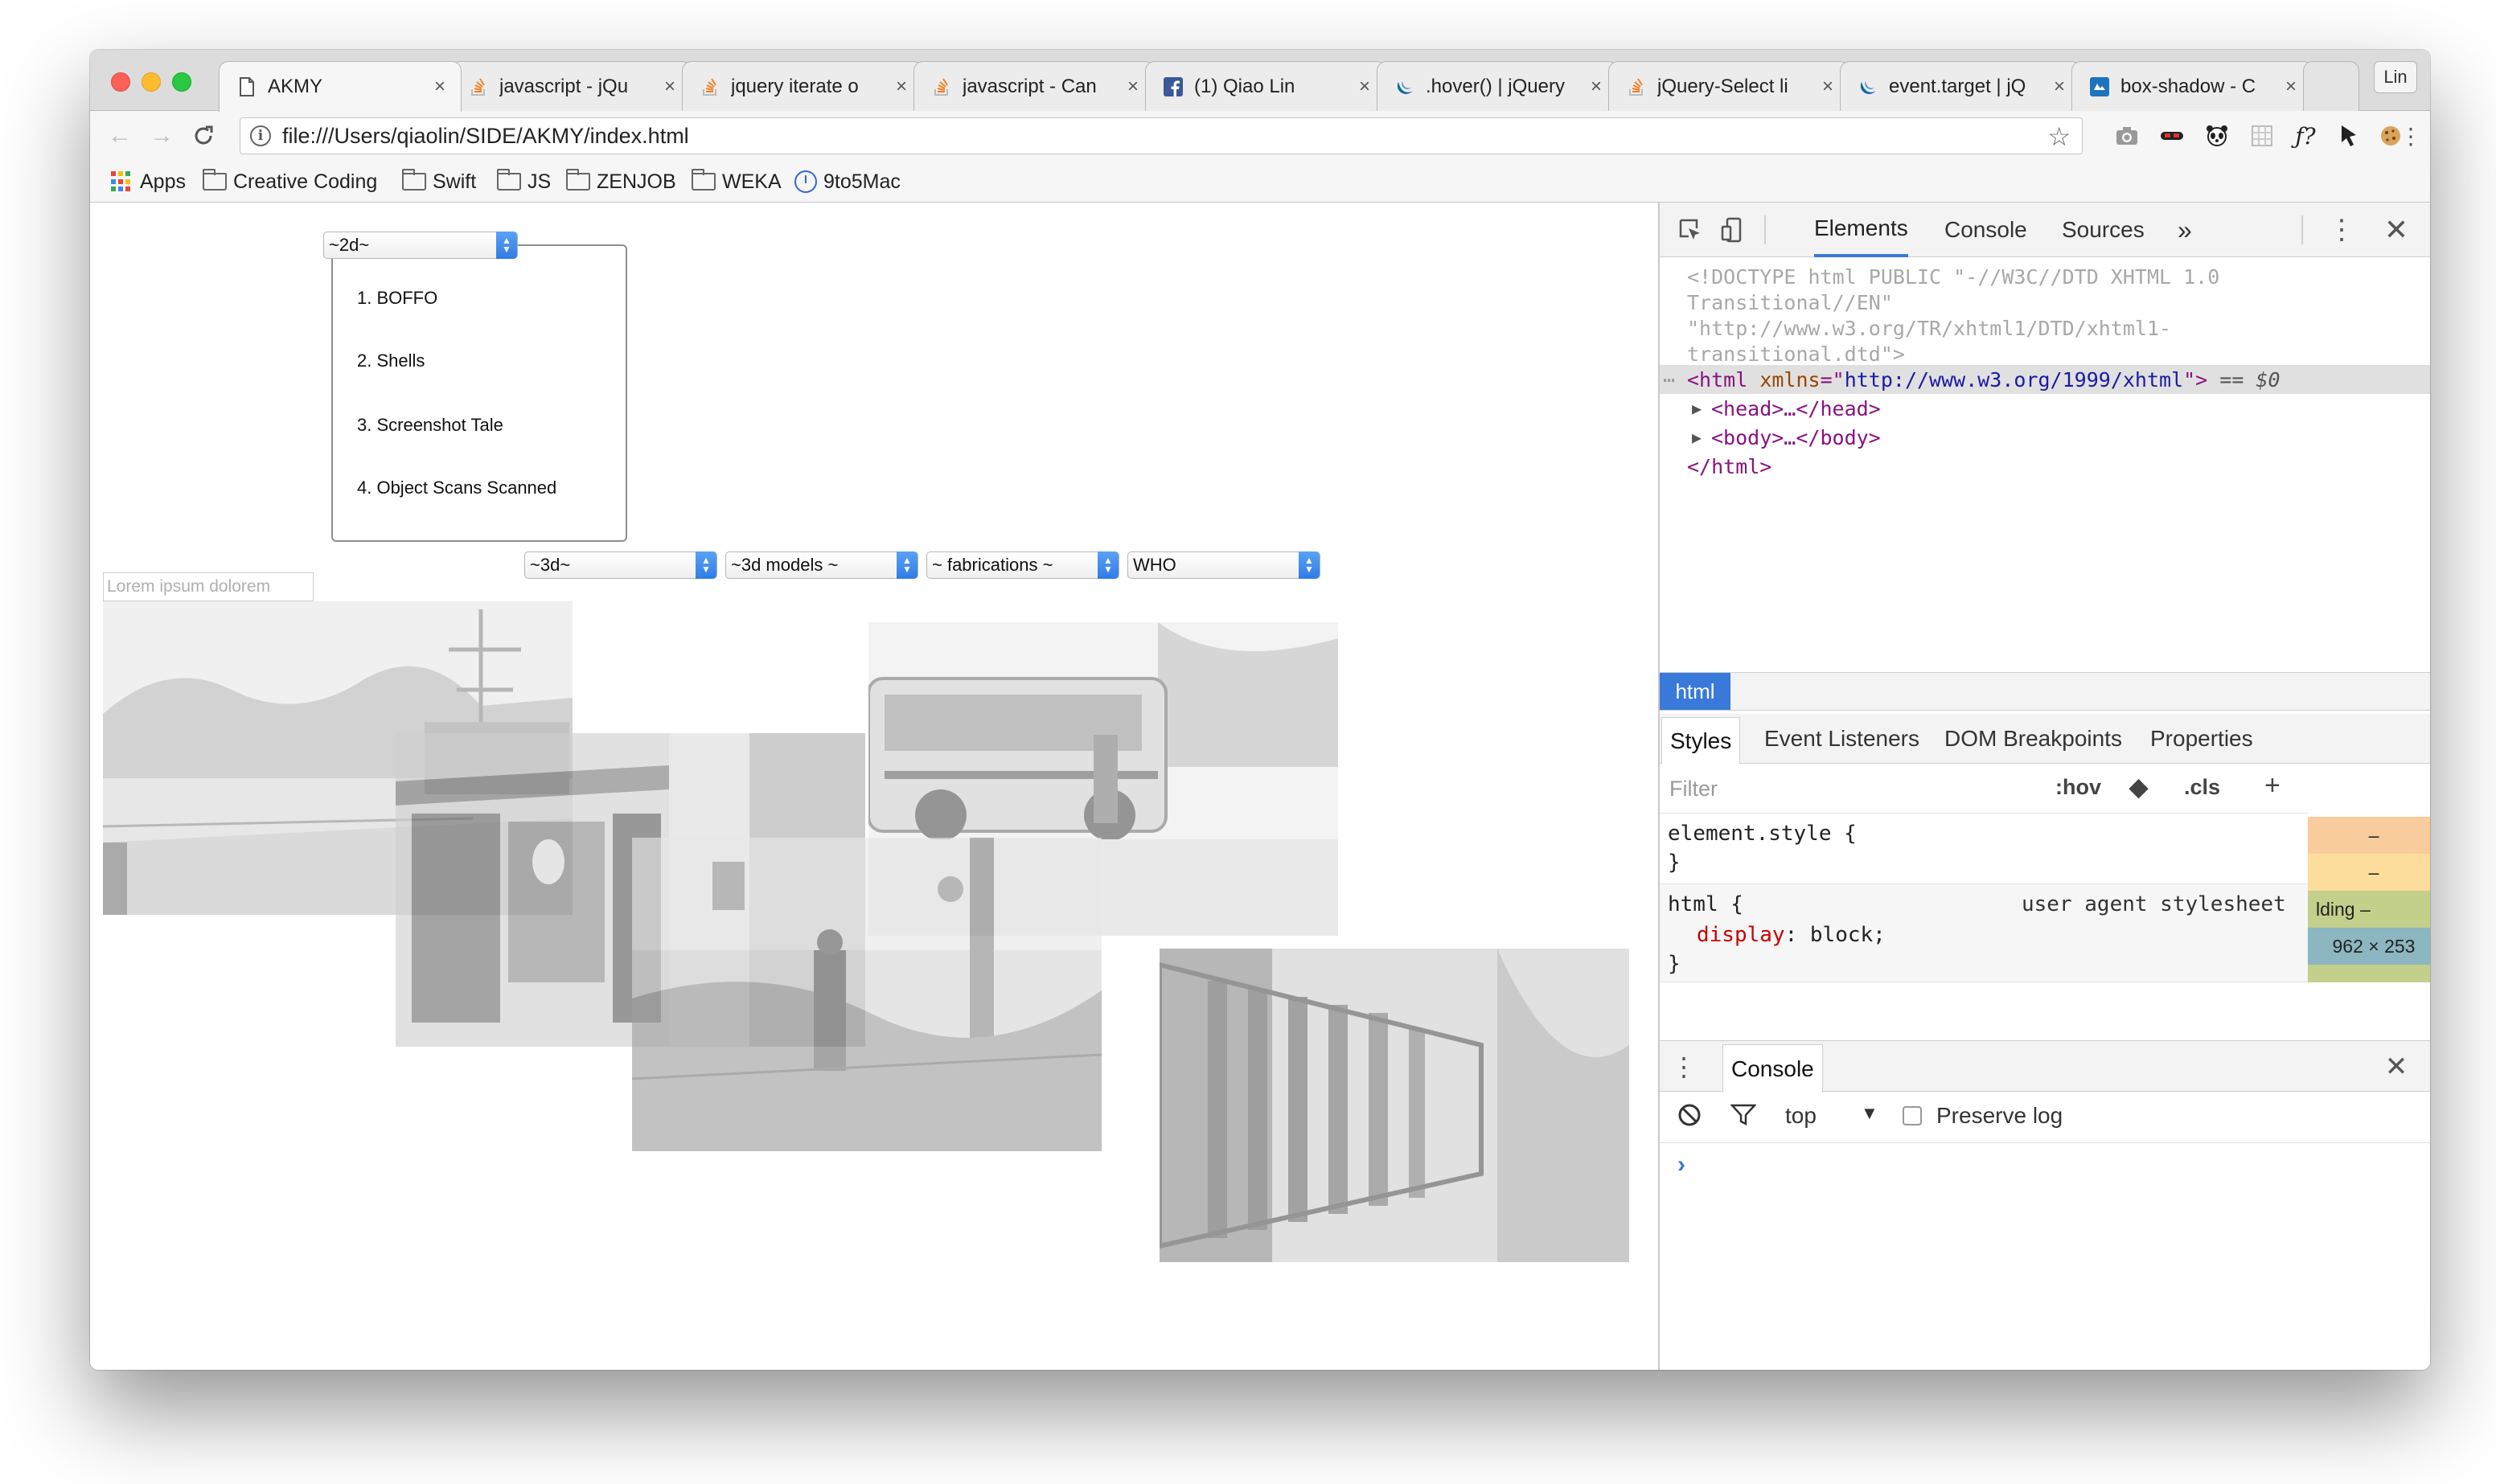  I want to click on tab-jquery-select: jQuery-Select li ×, so click(1729, 86).